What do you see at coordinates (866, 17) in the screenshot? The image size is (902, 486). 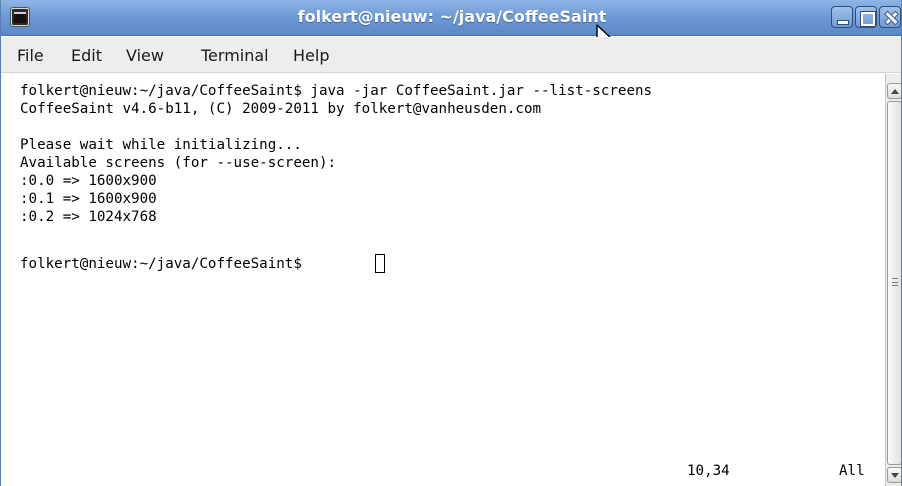 I see `maximize-icon` at bounding box center [866, 17].